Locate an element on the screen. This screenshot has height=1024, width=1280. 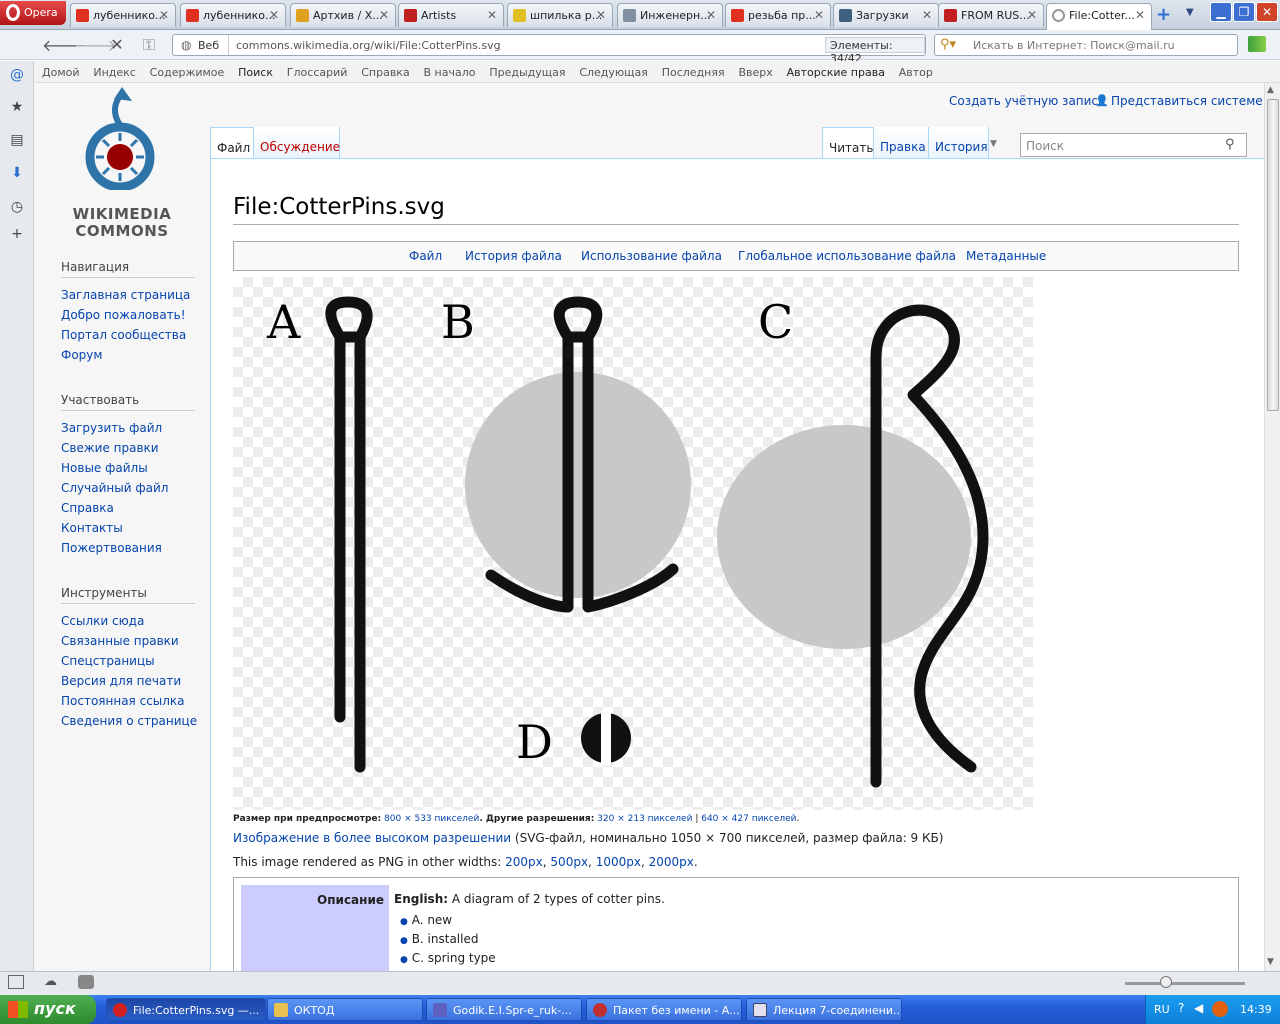
nav-home: Домой is located at coordinates (61, 72).